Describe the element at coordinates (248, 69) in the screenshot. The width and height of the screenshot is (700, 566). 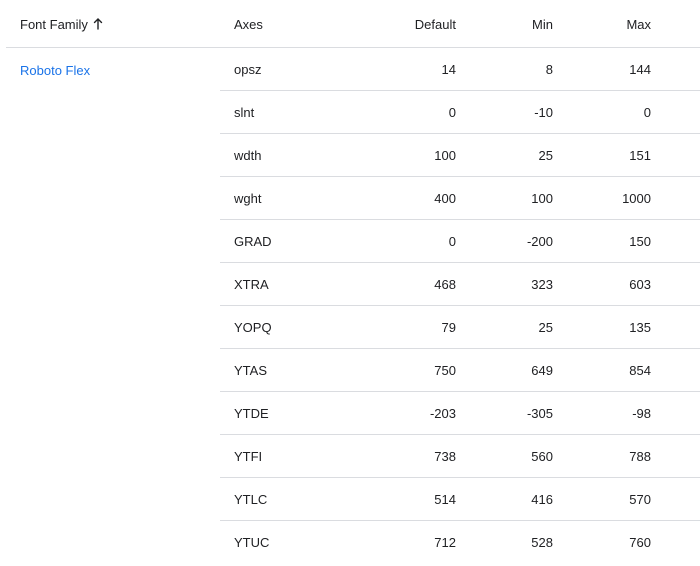
I see `axis-cell: opsz` at that location.